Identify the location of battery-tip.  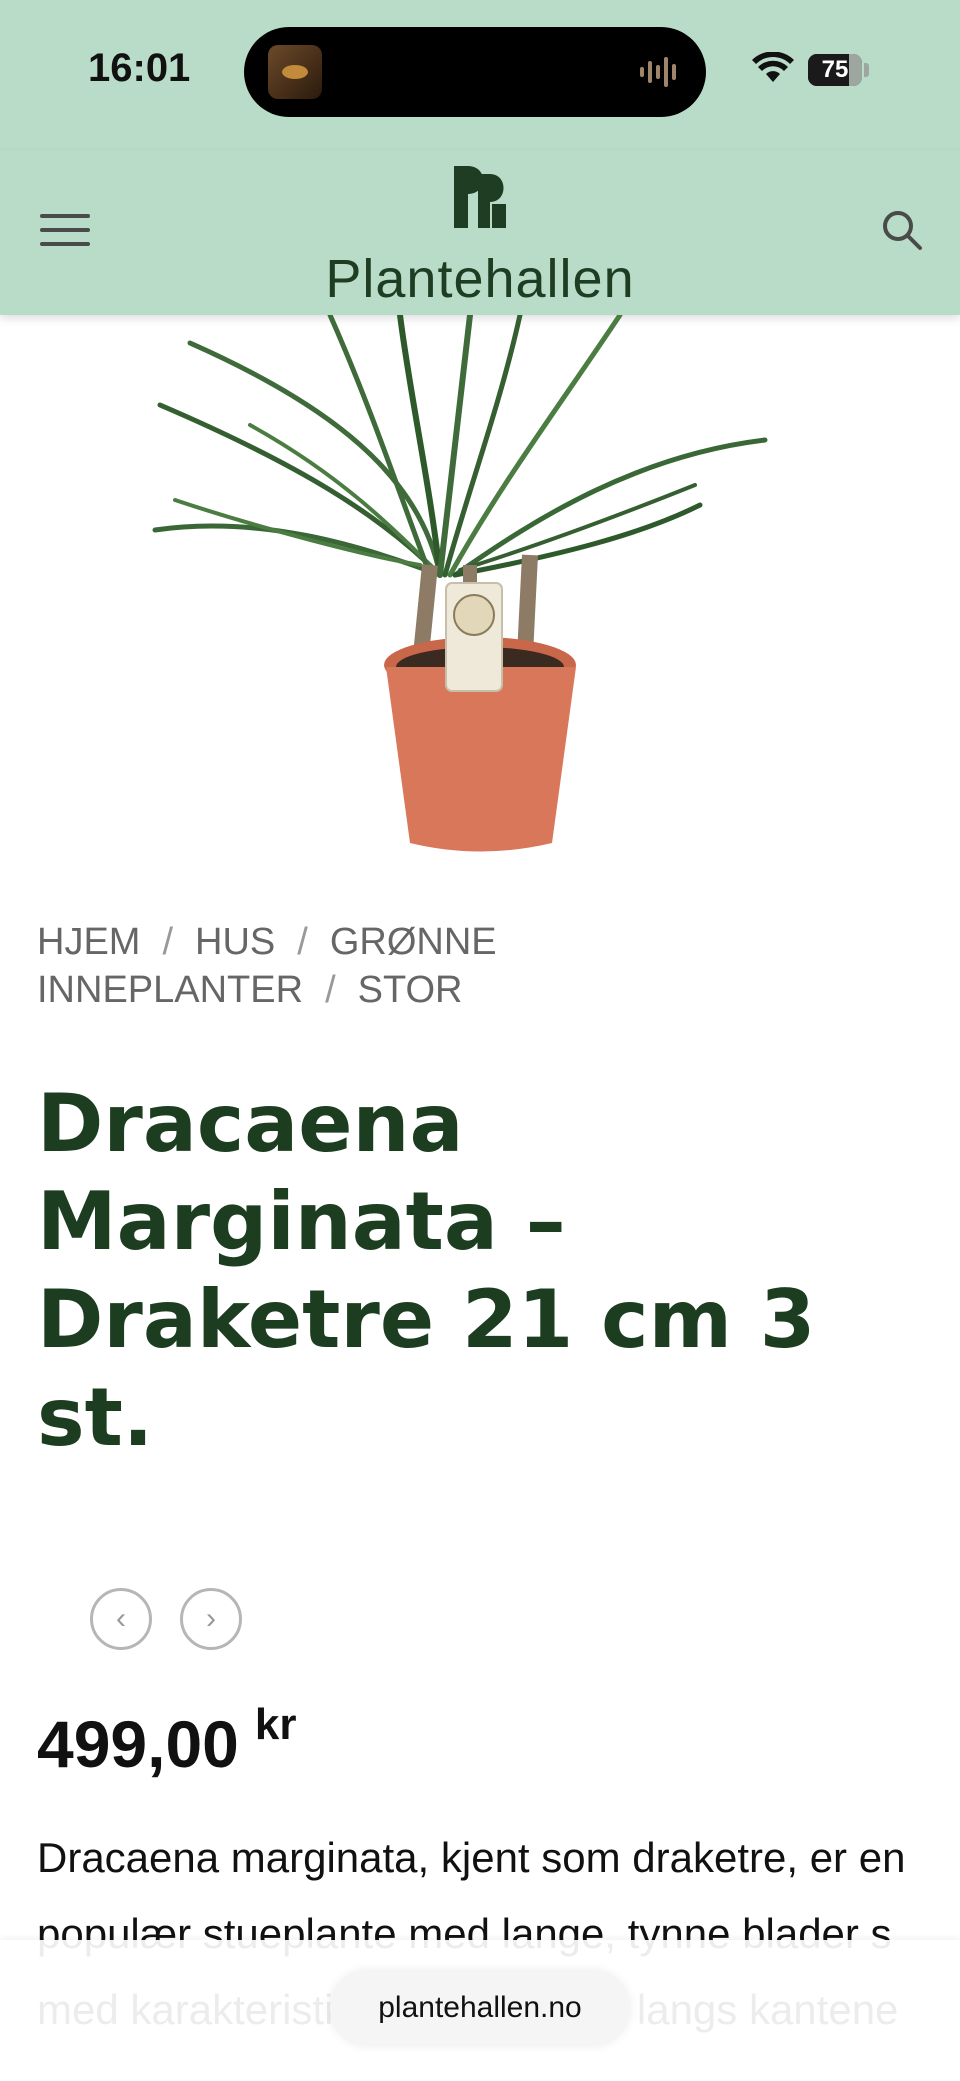
(866, 70).